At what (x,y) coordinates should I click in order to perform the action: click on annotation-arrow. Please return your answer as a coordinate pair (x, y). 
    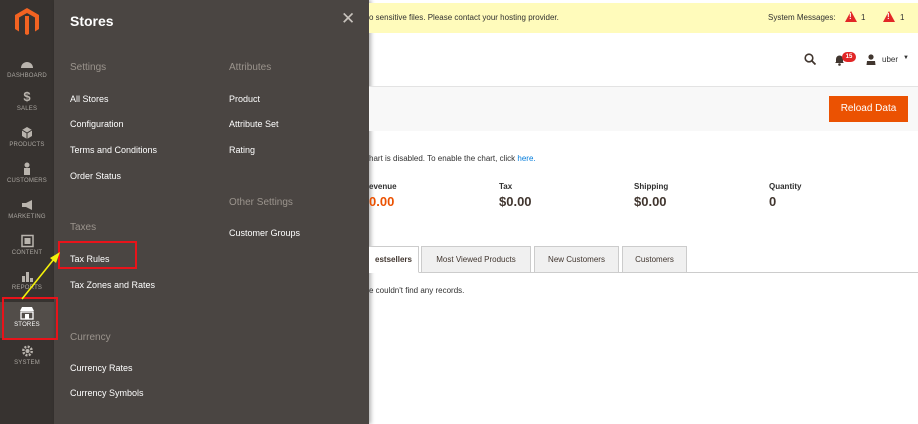
    Looking at the image, I should click on (40, 276).